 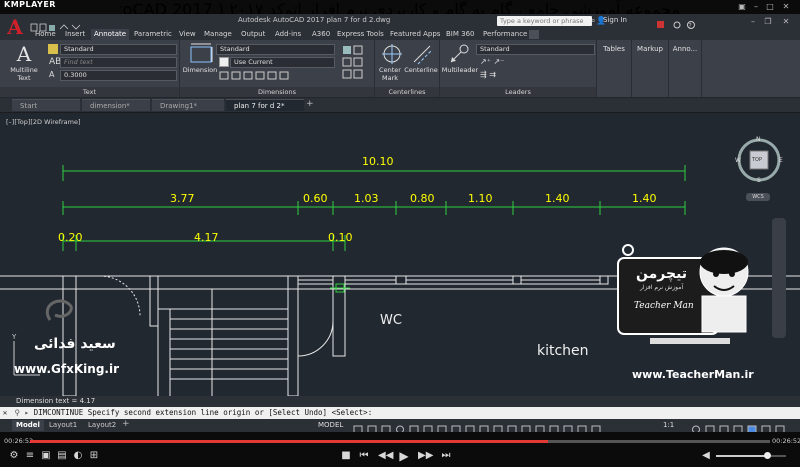 I want to click on wcs-menu: WCS, so click(x=758, y=197).